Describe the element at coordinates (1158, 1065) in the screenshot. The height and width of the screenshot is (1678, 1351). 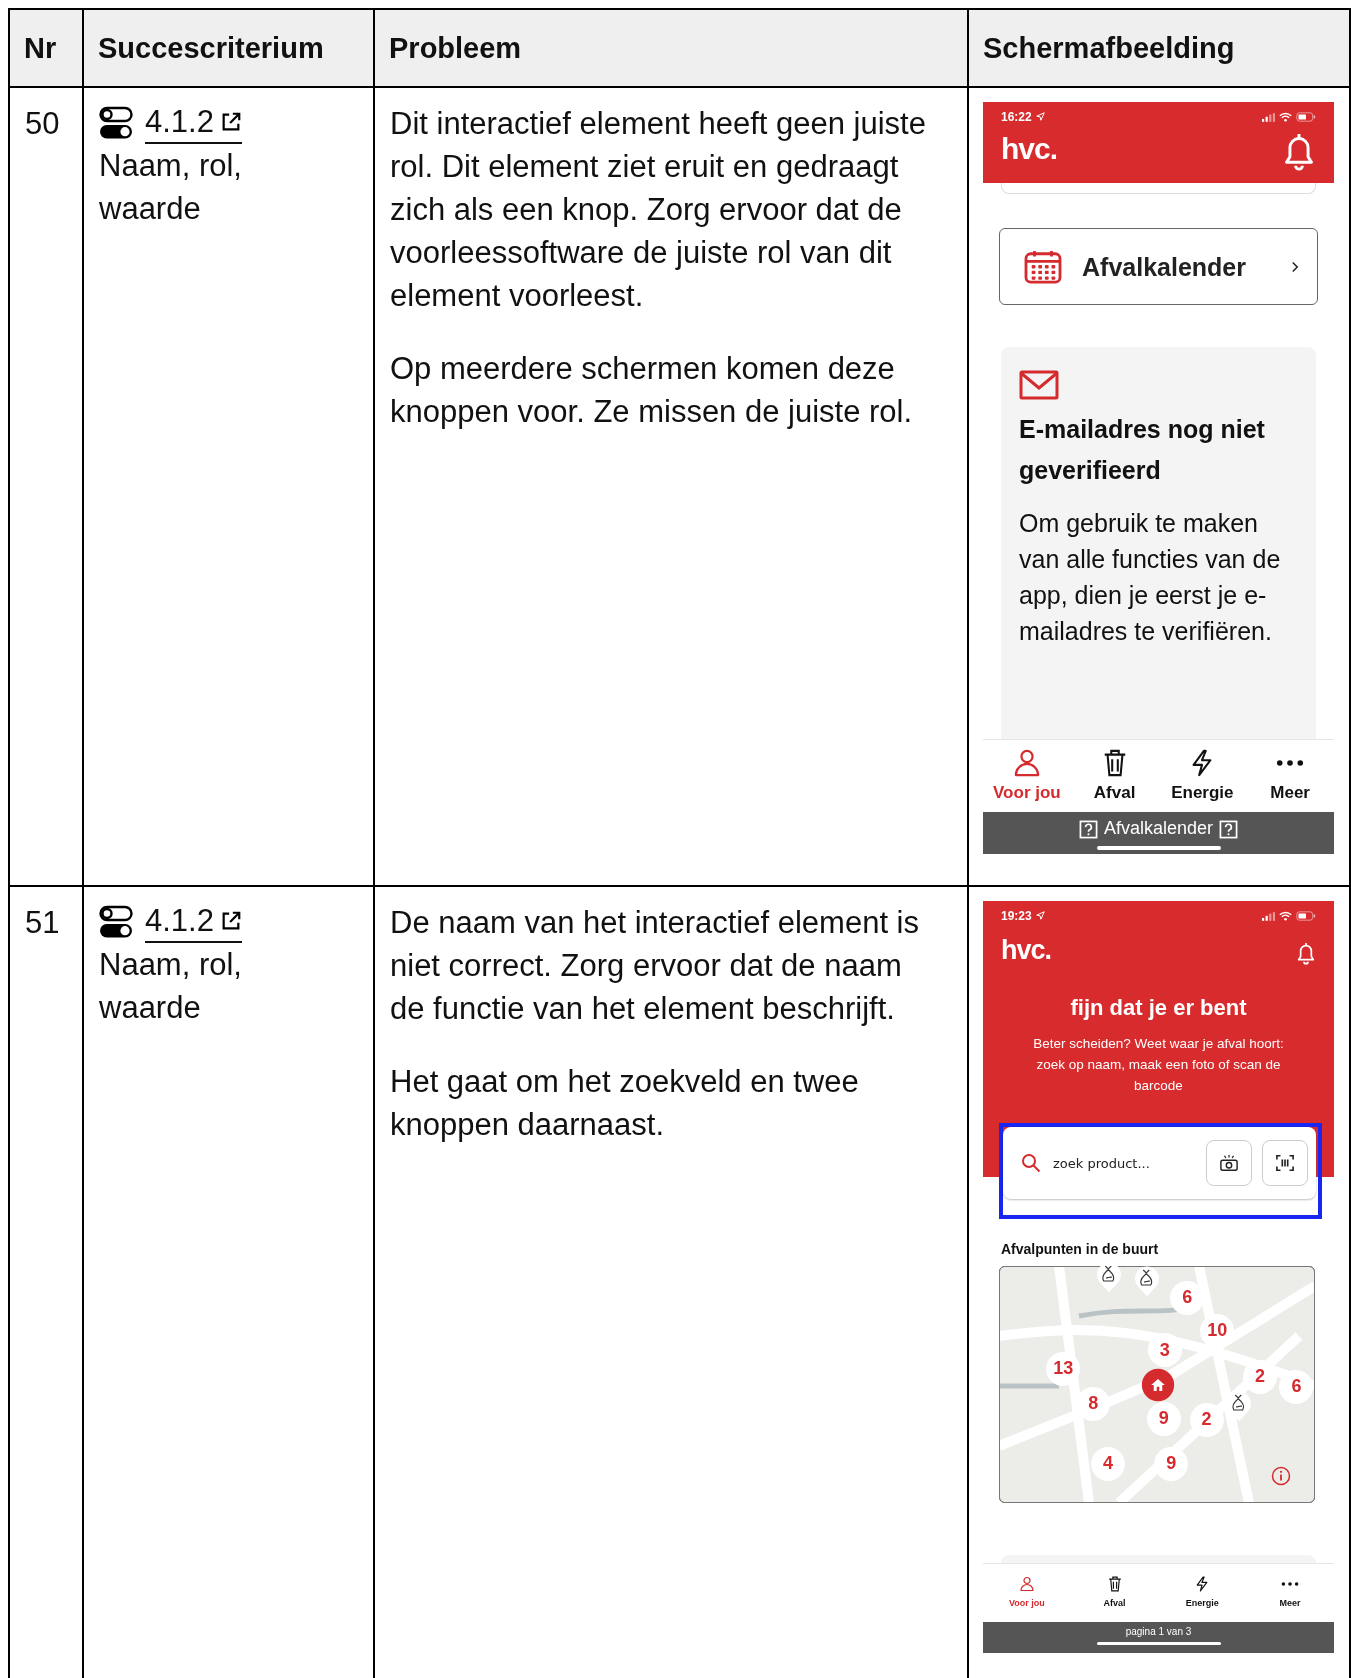
I see `intro-text: Beter scheiden? Weet waar je afval hoort: zoek op naam, maak een foto of scan de barcode` at that location.